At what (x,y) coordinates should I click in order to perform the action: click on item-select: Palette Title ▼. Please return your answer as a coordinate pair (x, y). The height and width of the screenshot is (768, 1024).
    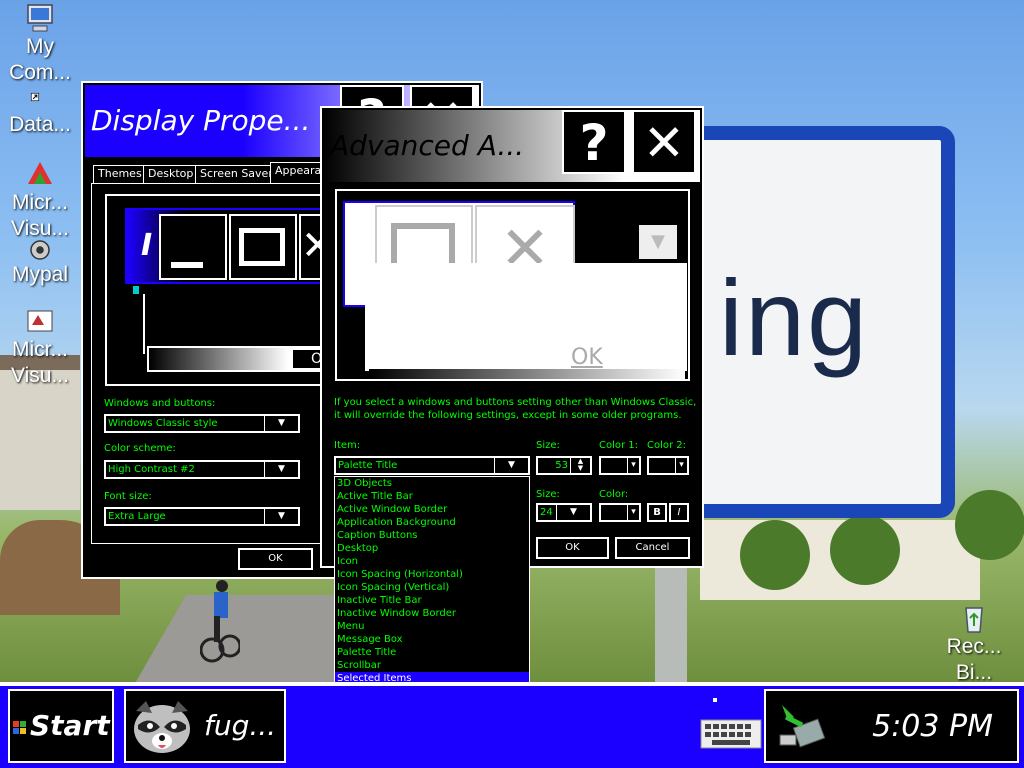
    Looking at the image, I should click on (432, 465).